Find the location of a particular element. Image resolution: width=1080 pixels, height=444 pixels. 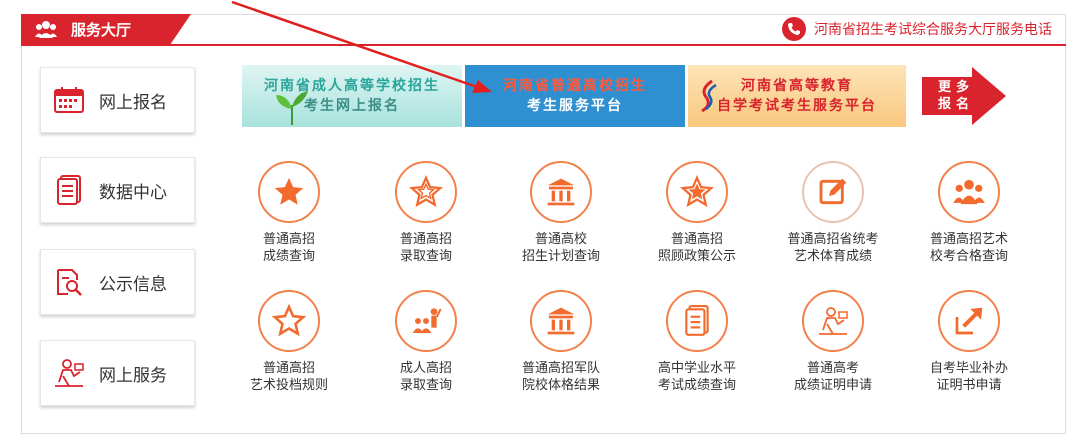

sidebar-item-label: 网上报名 is located at coordinates (133, 102).